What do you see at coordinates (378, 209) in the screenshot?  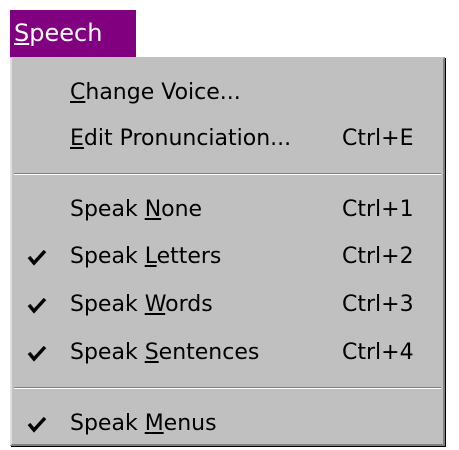 I see `shortcut-text: Ctrl+1` at bounding box center [378, 209].